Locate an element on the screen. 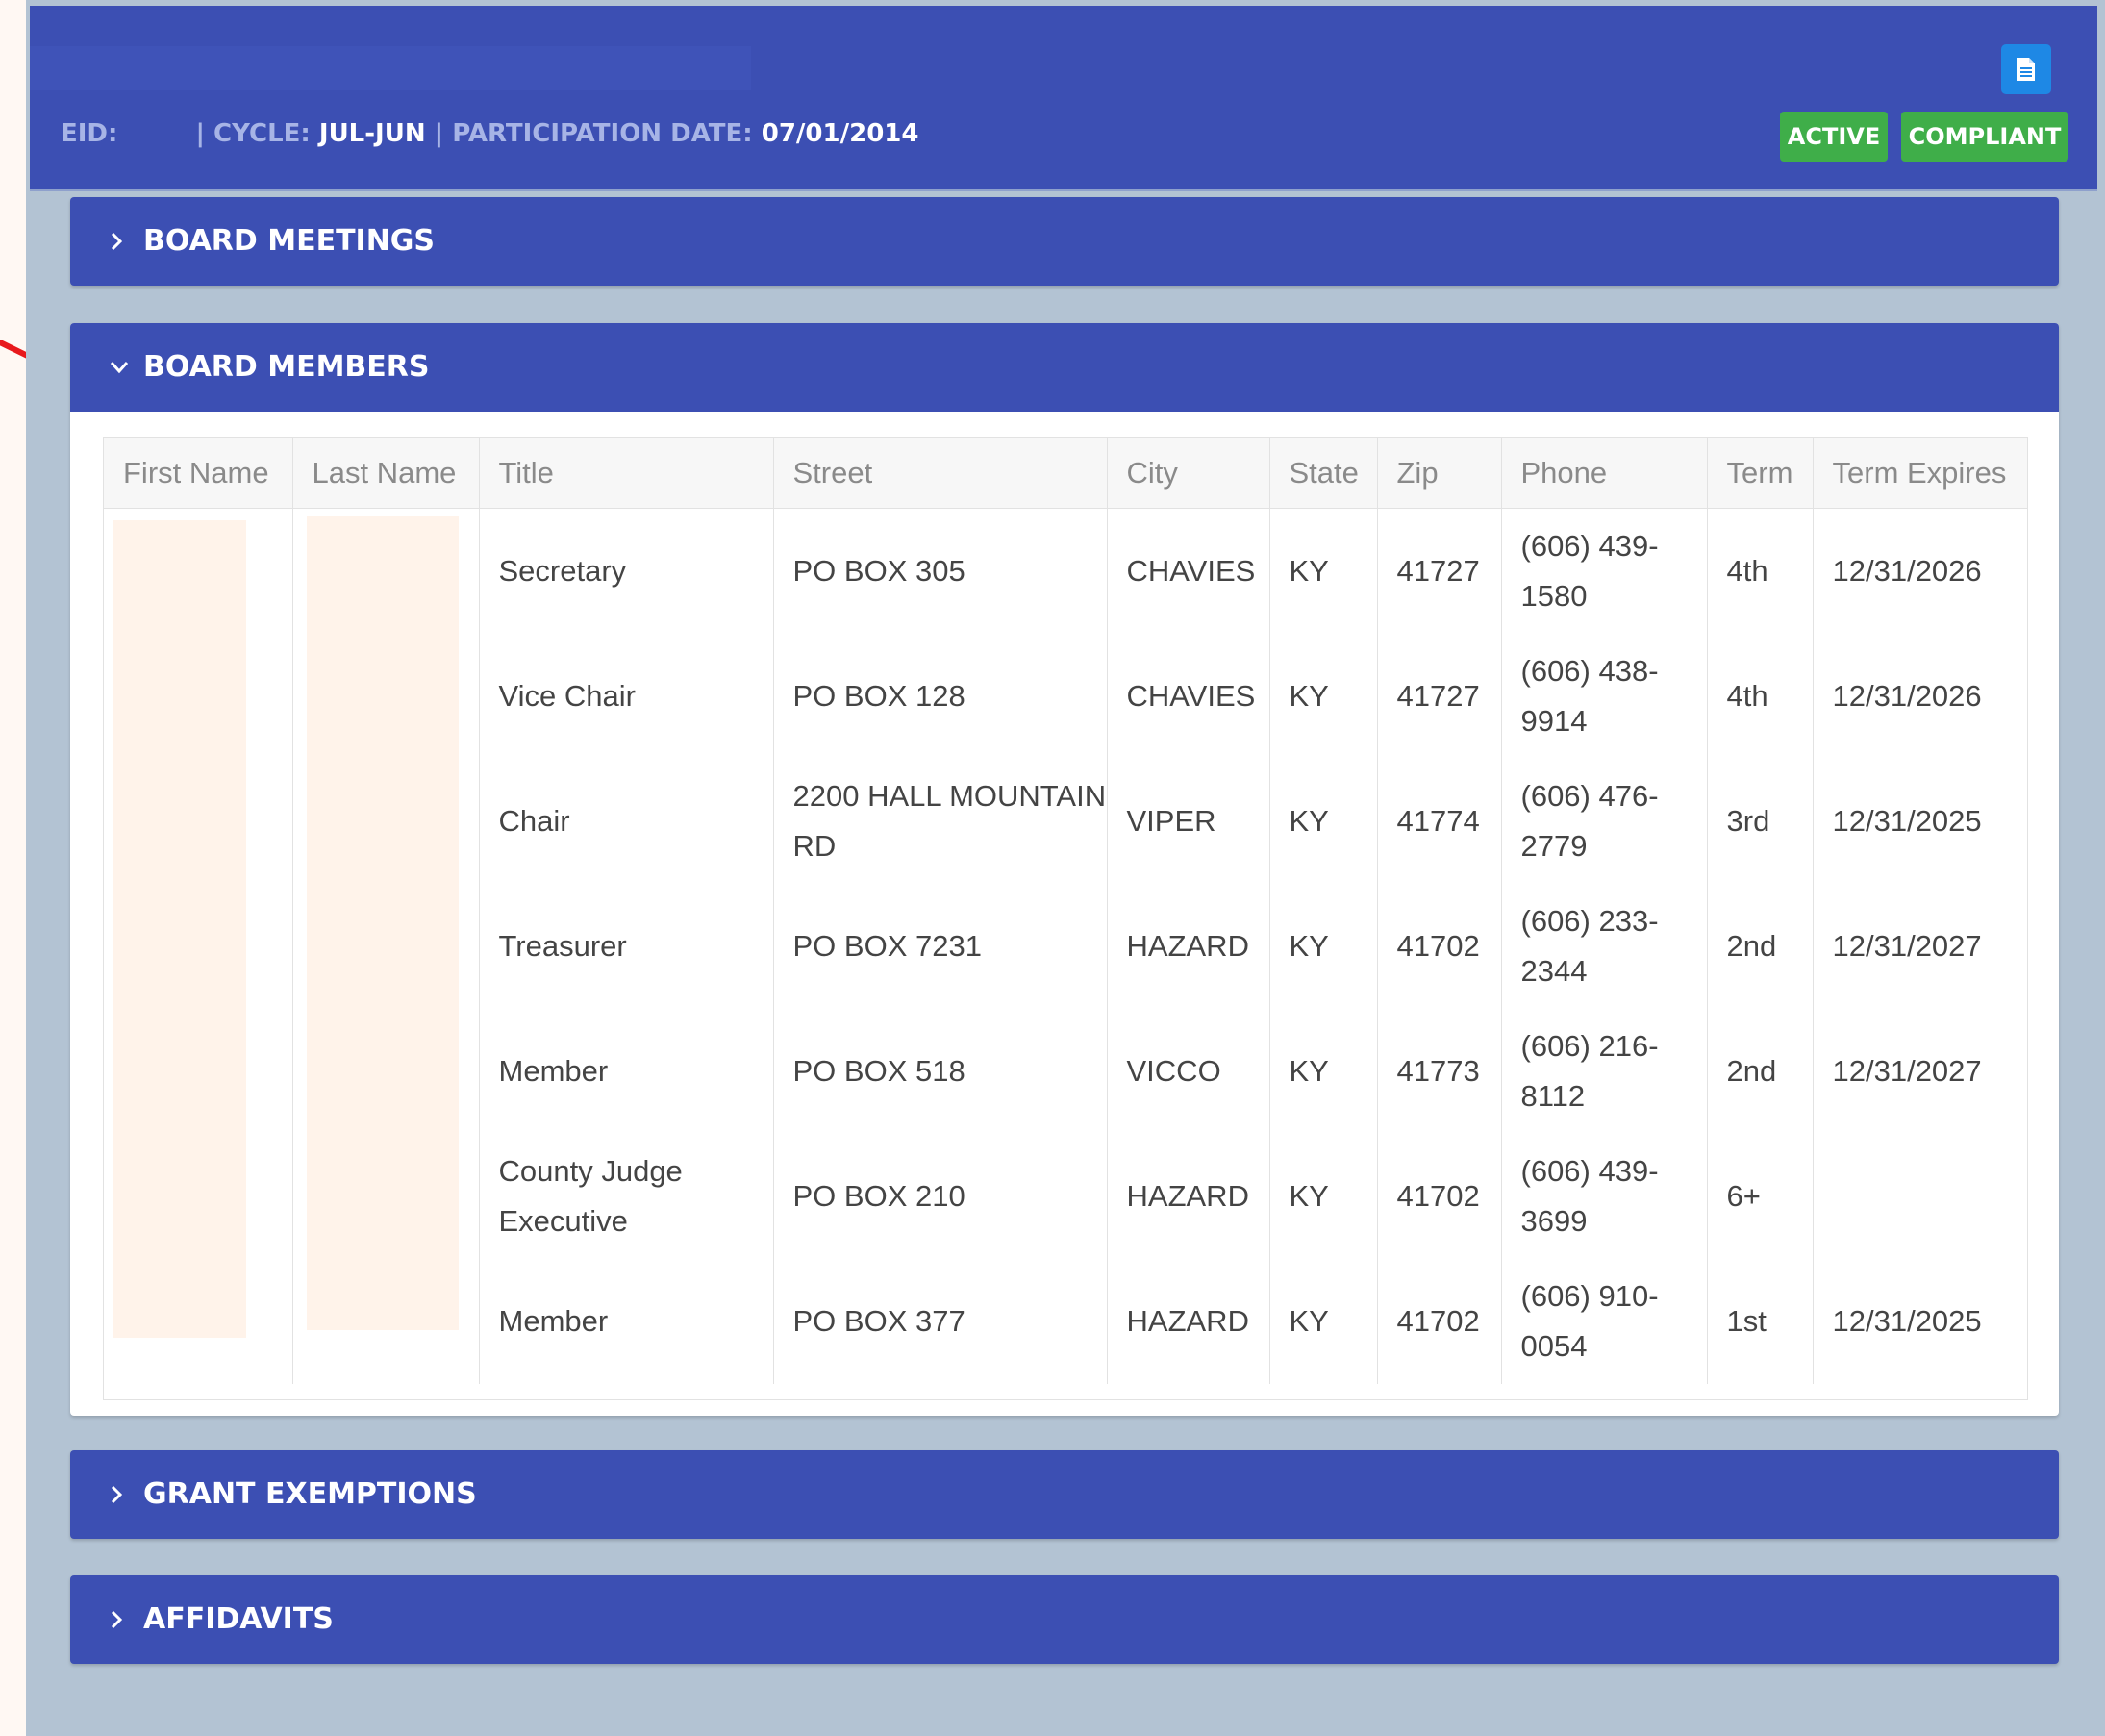  board-members-header: BOARD MEMBERS is located at coordinates (1064, 367).